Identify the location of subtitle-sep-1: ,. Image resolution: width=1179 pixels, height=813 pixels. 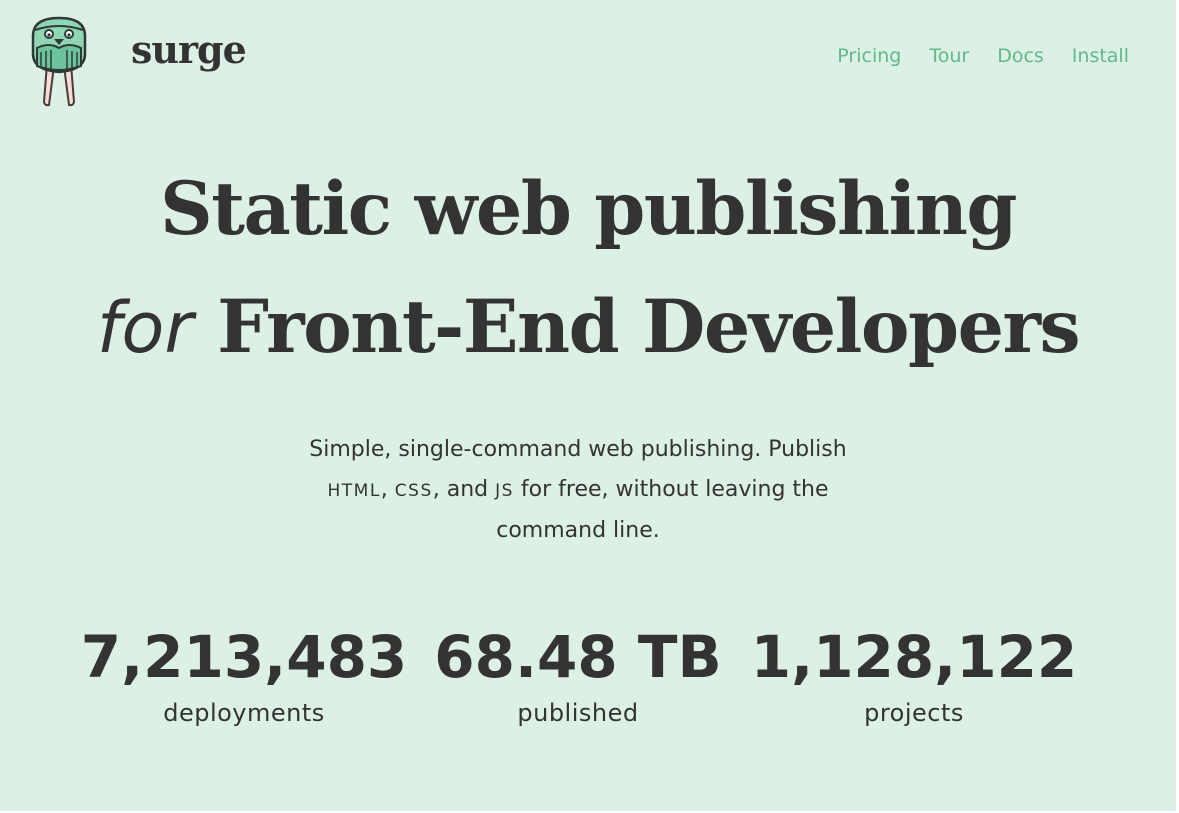
(387, 489).